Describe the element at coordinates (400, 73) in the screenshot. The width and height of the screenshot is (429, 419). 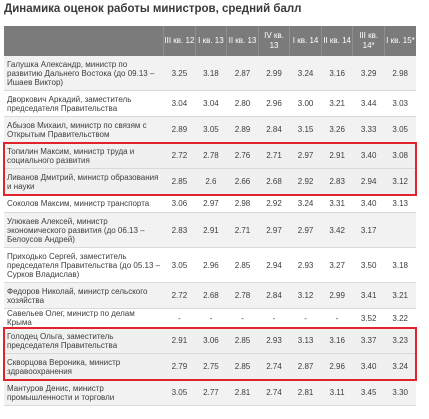
I see `score-cell: 2.98` at that location.